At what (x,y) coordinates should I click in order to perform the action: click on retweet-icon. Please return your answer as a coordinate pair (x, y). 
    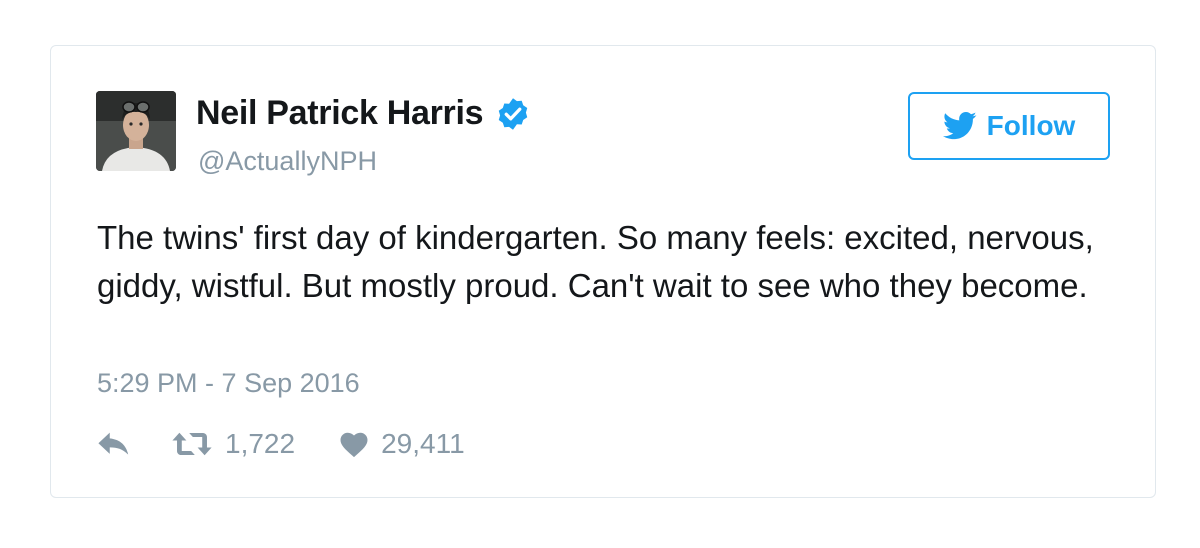
    Looking at the image, I should click on (192, 444).